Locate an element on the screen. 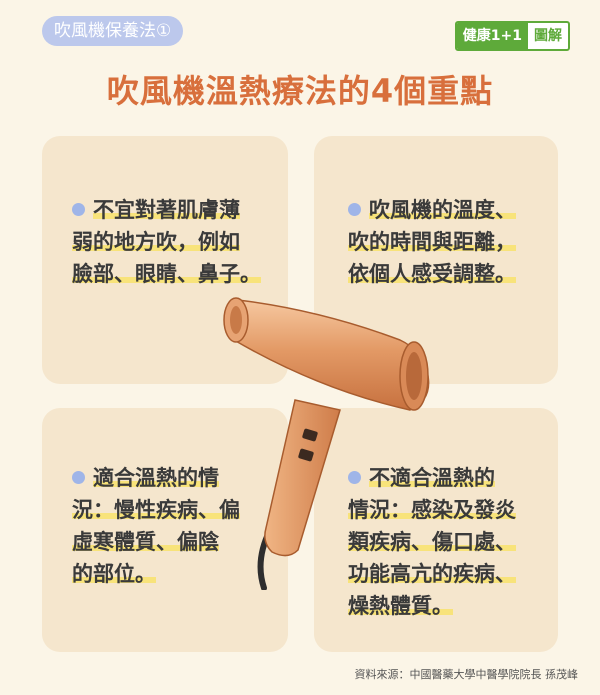 The image size is (600, 695). card-line: 燥熱體質。 is located at coordinates (400, 606).